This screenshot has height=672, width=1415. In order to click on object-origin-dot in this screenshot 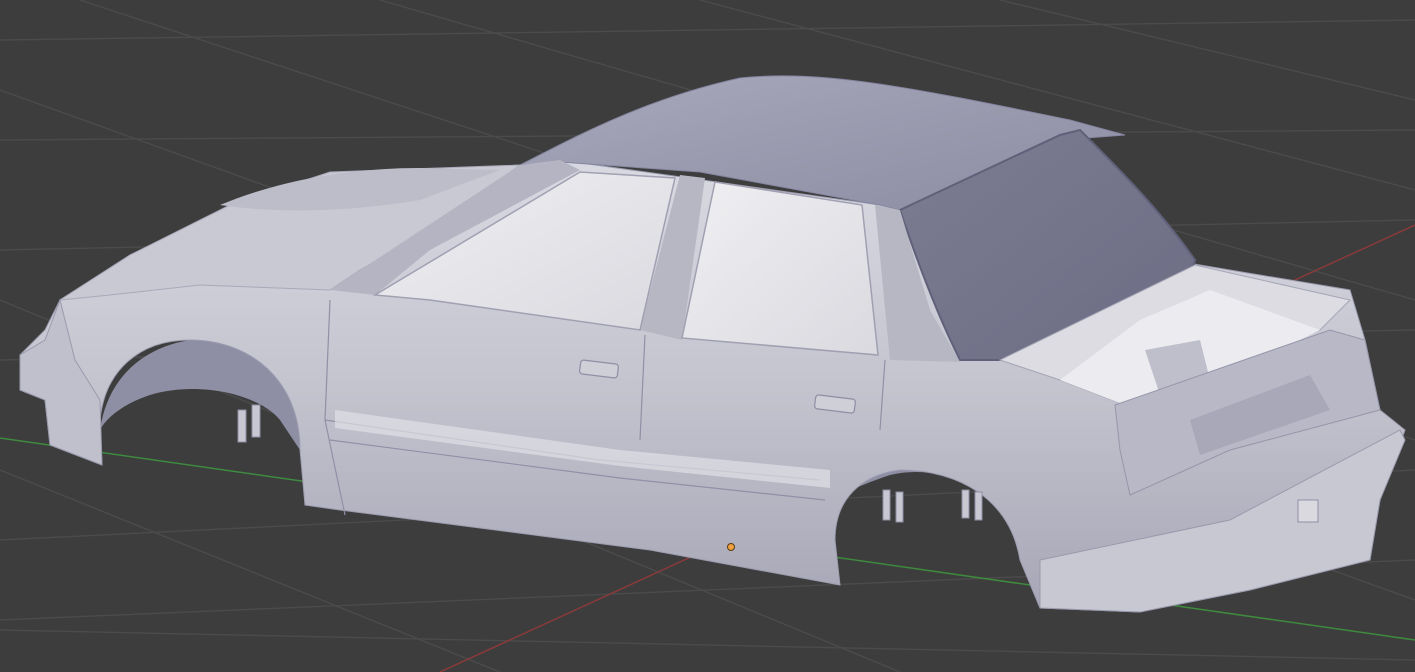, I will do `click(731, 547)`.